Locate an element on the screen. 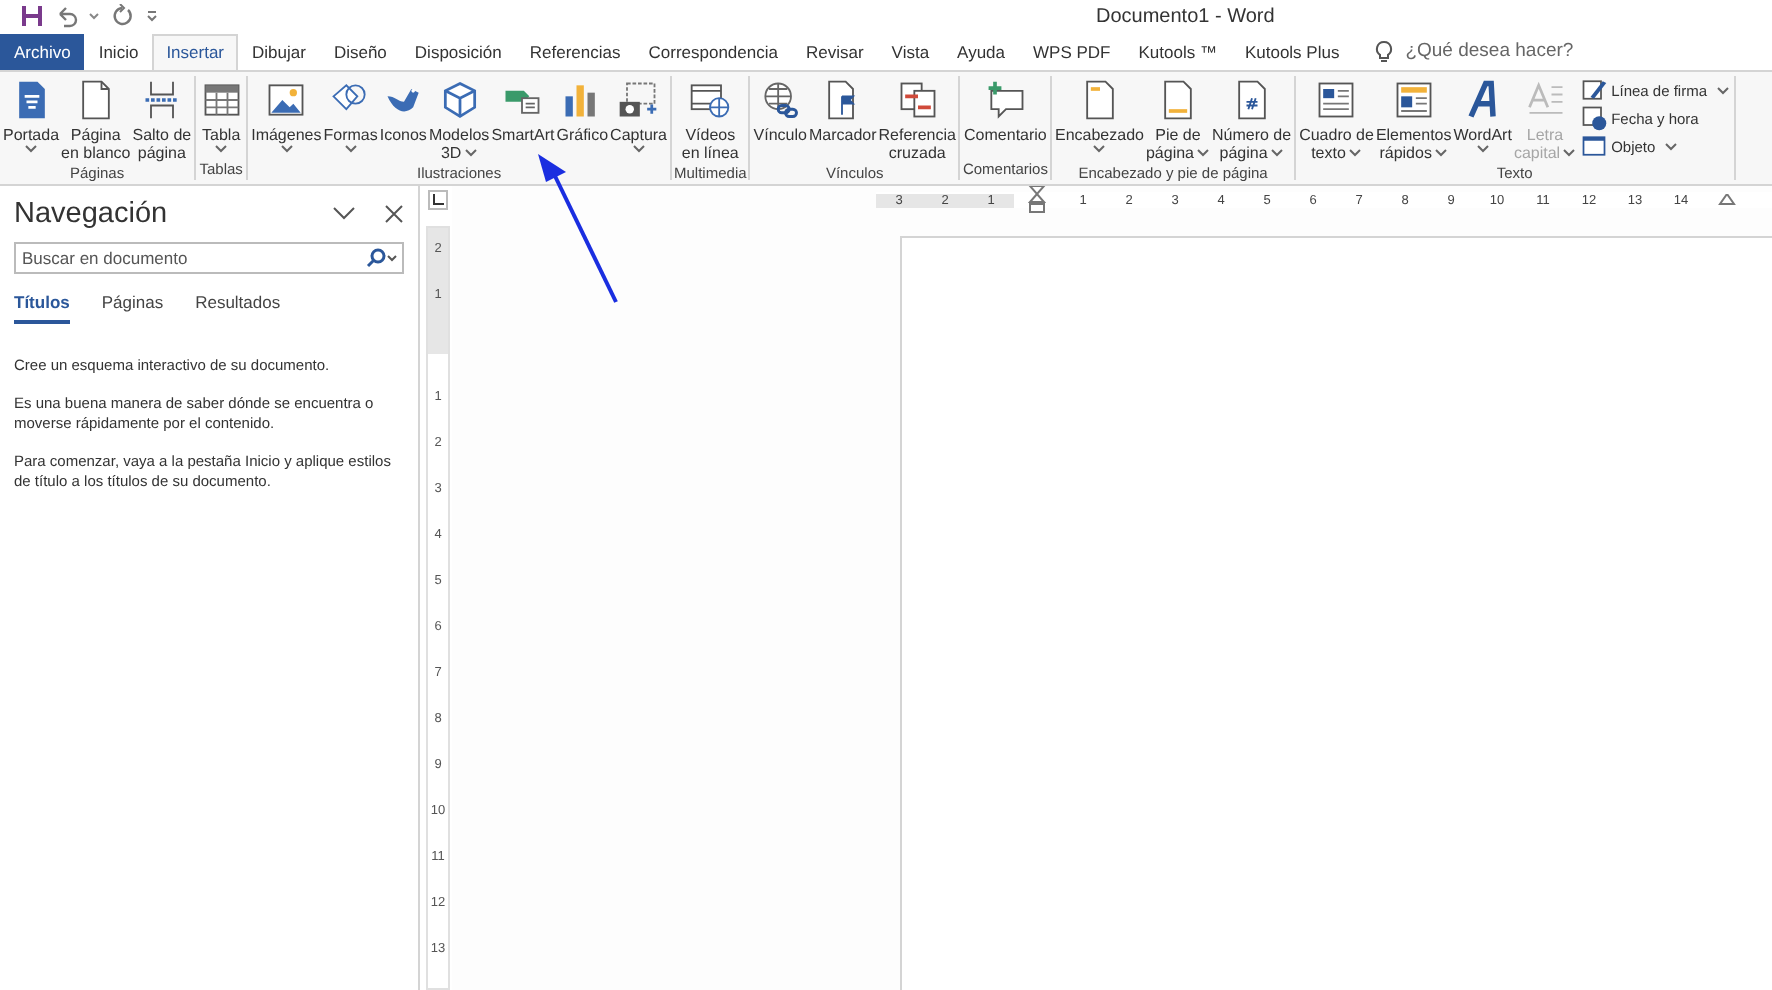  pane-tab: Resultados is located at coordinates (238, 308).